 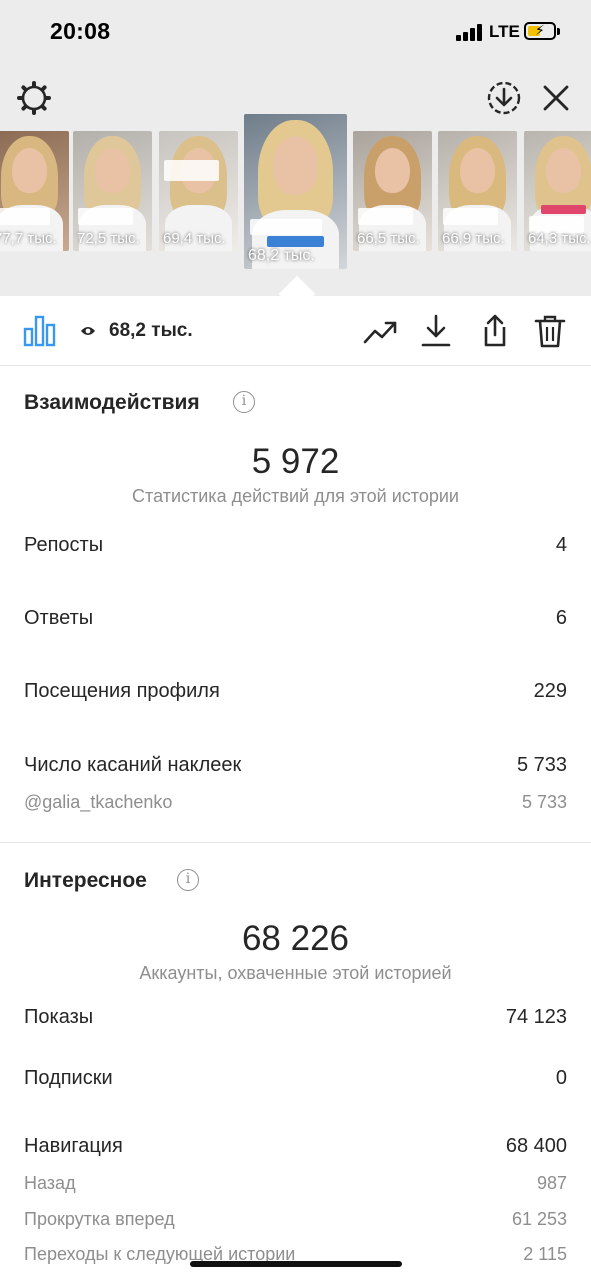 I want to click on replies-value: 6, so click(x=561, y=618).